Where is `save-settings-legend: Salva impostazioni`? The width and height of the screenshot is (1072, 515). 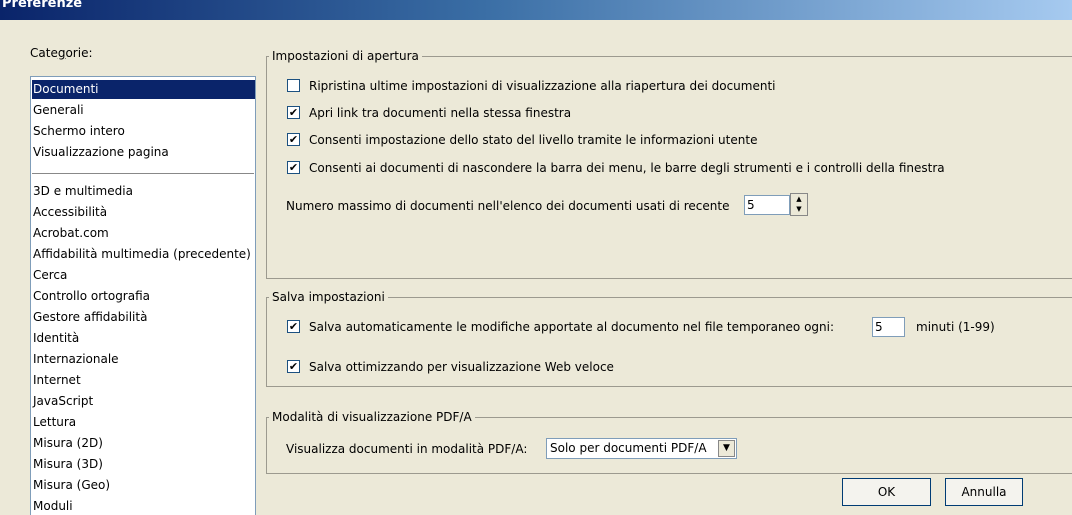 save-settings-legend: Salva impostazioni is located at coordinates (328, 297).